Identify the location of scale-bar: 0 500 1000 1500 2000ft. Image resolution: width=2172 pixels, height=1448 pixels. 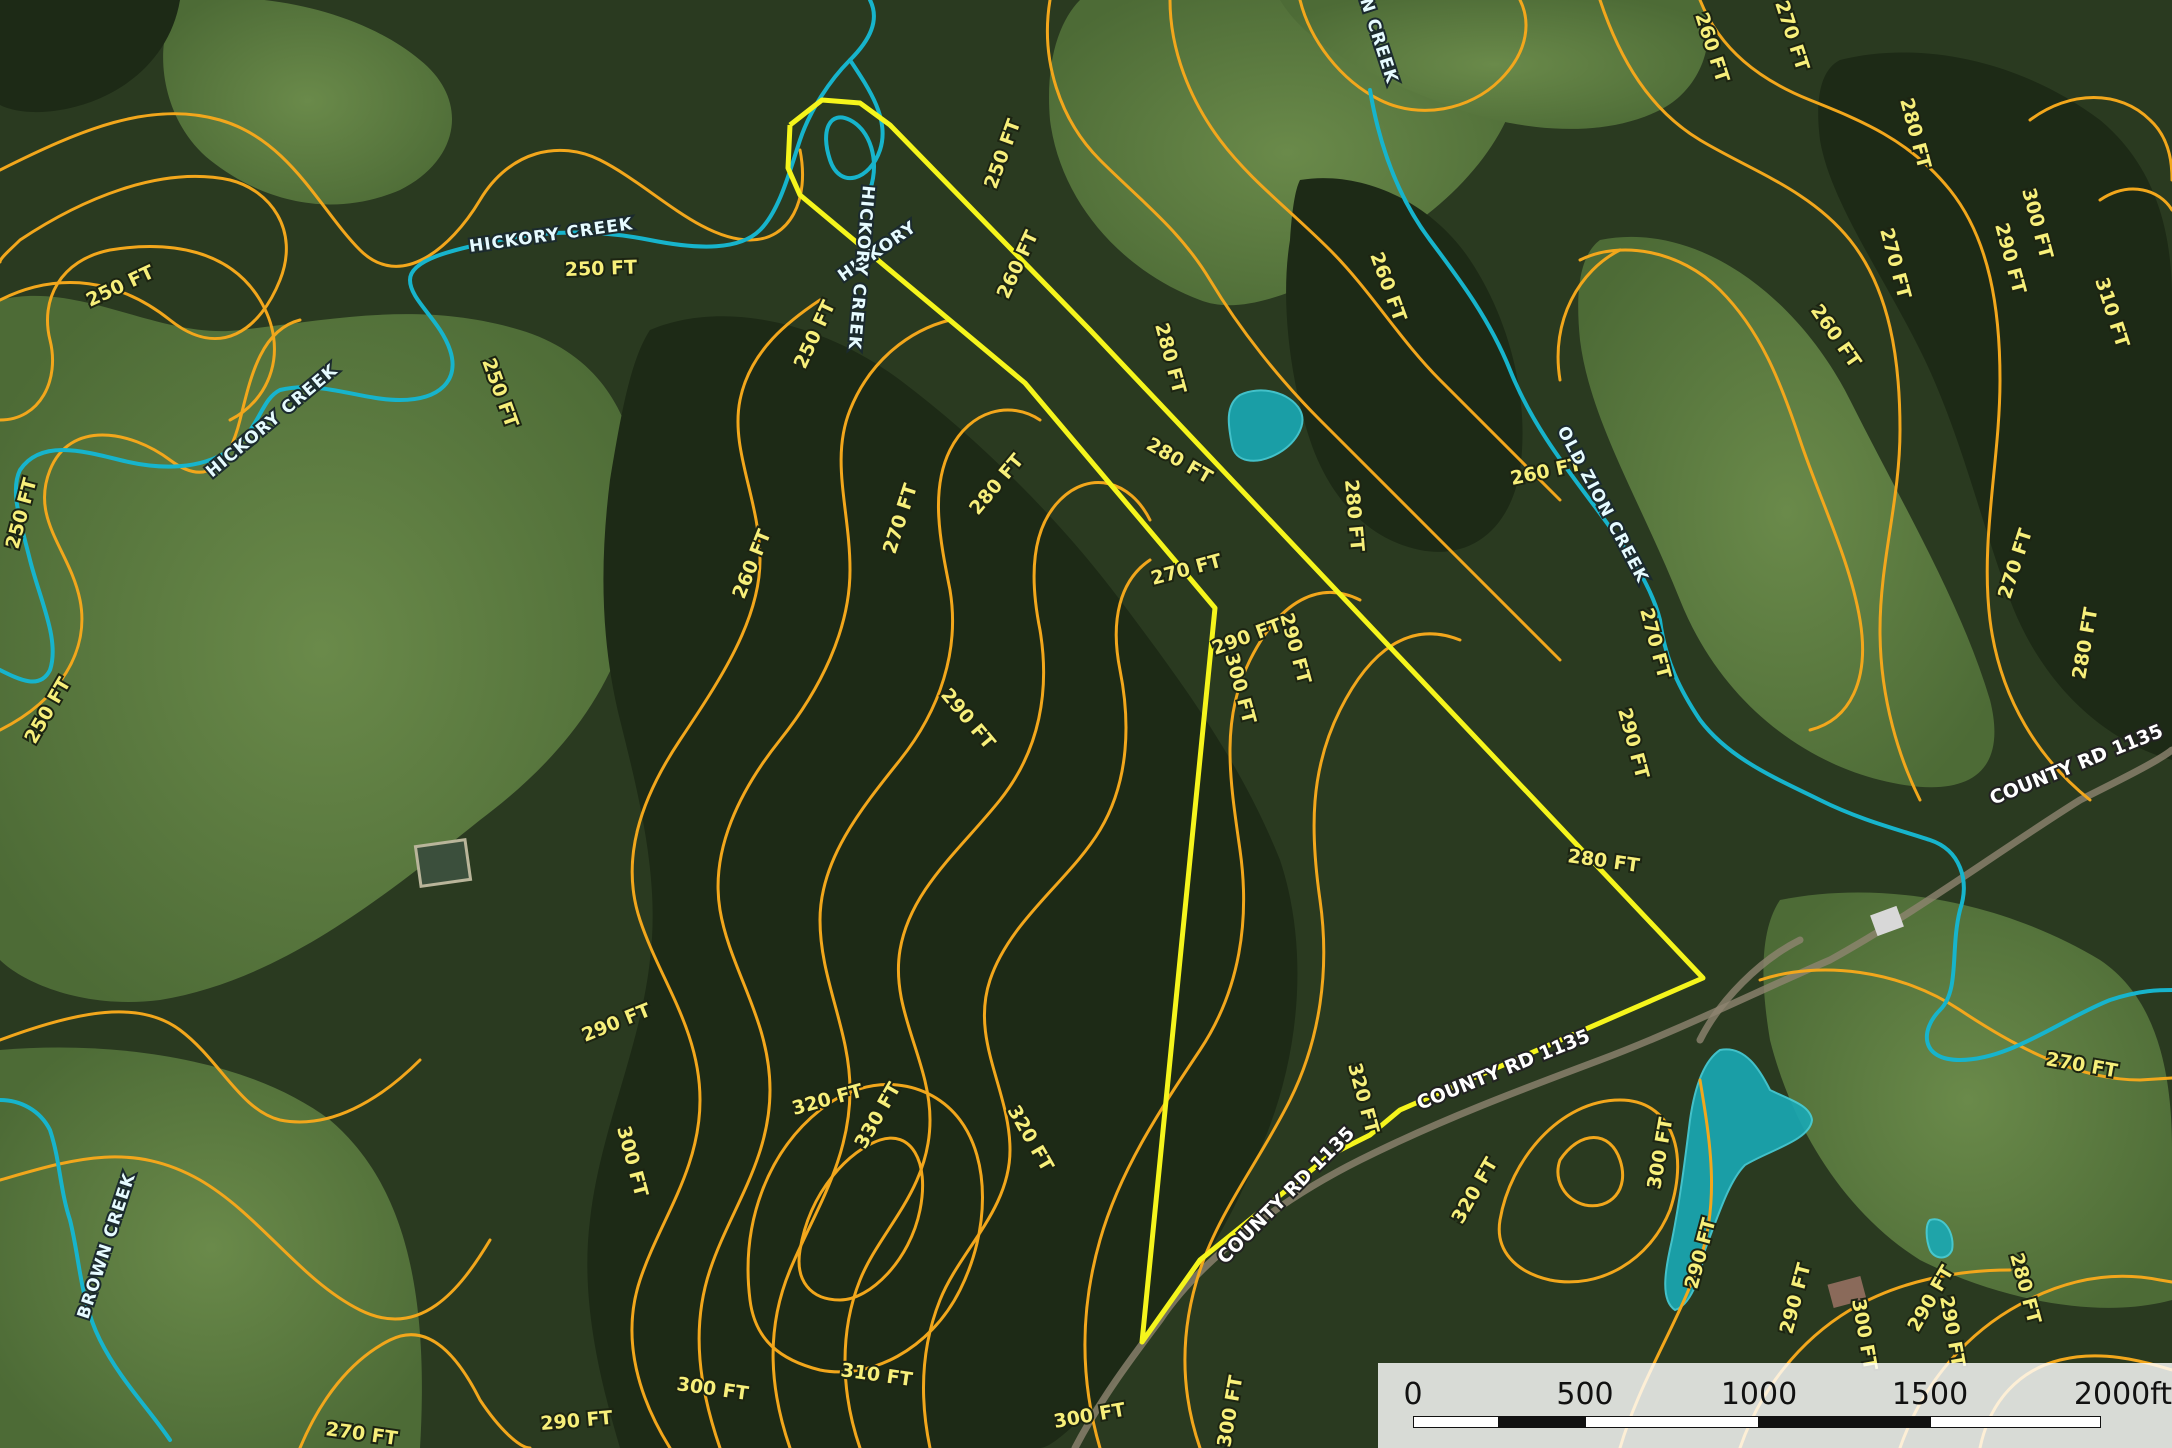
(1775, 1405).